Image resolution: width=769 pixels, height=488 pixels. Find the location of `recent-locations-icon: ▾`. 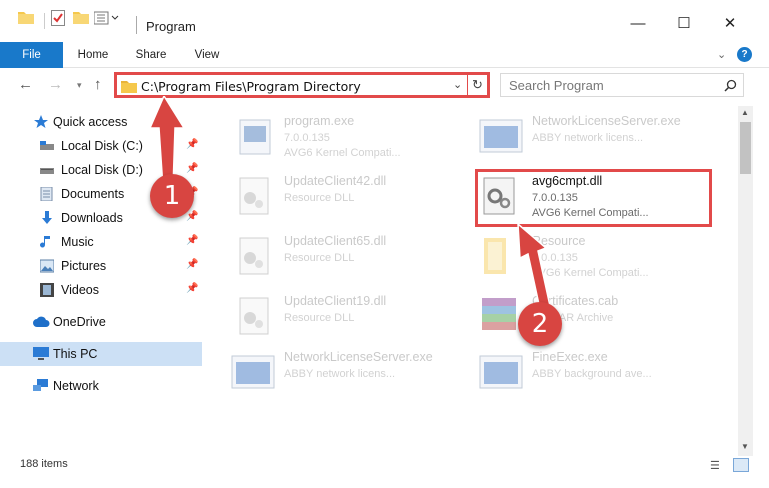

recent-locations-icon: ▾ is located at coordinates (79, 85).